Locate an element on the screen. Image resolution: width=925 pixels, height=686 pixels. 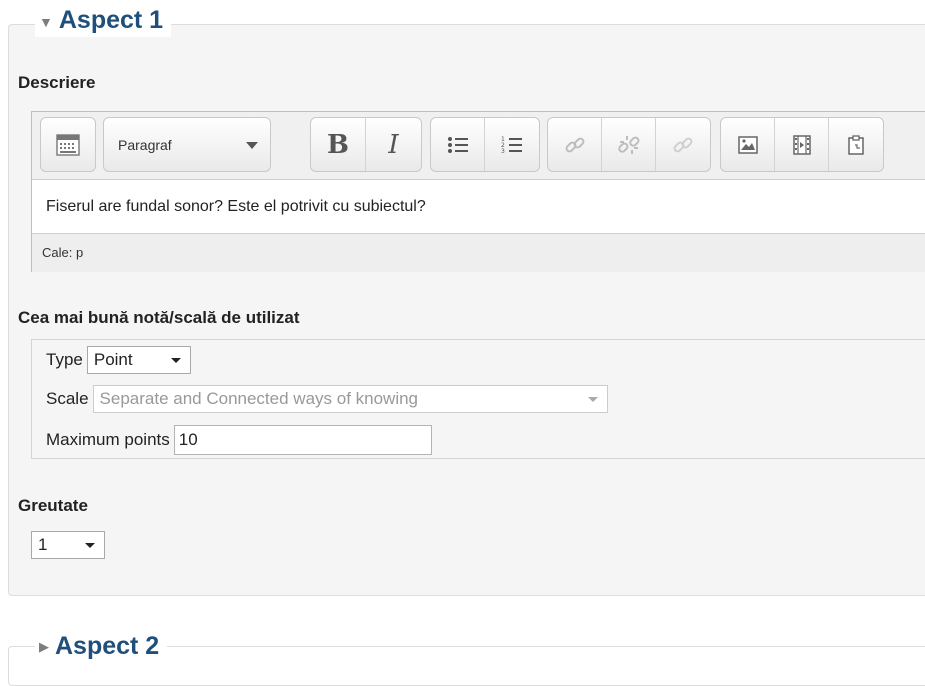
grade-type-value: Point is located at coordinates (113, 359).